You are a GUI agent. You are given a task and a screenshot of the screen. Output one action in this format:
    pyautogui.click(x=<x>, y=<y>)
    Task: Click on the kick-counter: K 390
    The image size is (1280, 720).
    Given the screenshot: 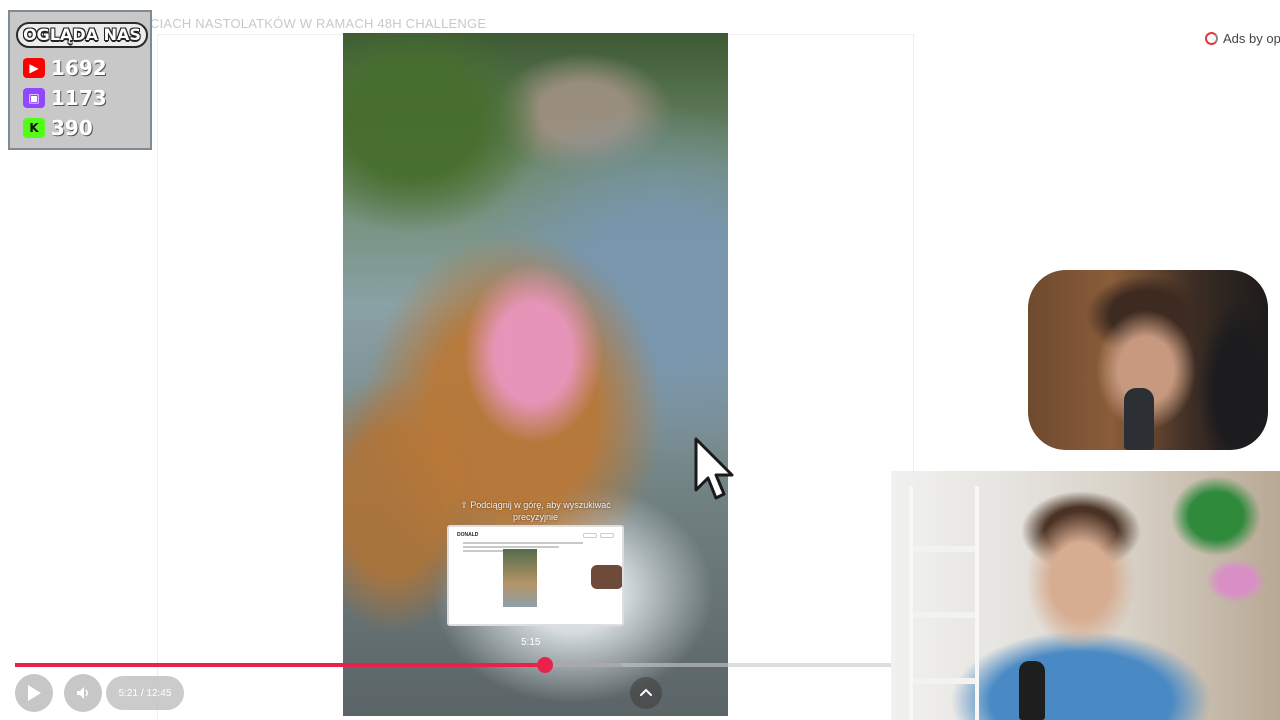 What is the action you would take?
    pyautogui.click(x=58, y=128)
    